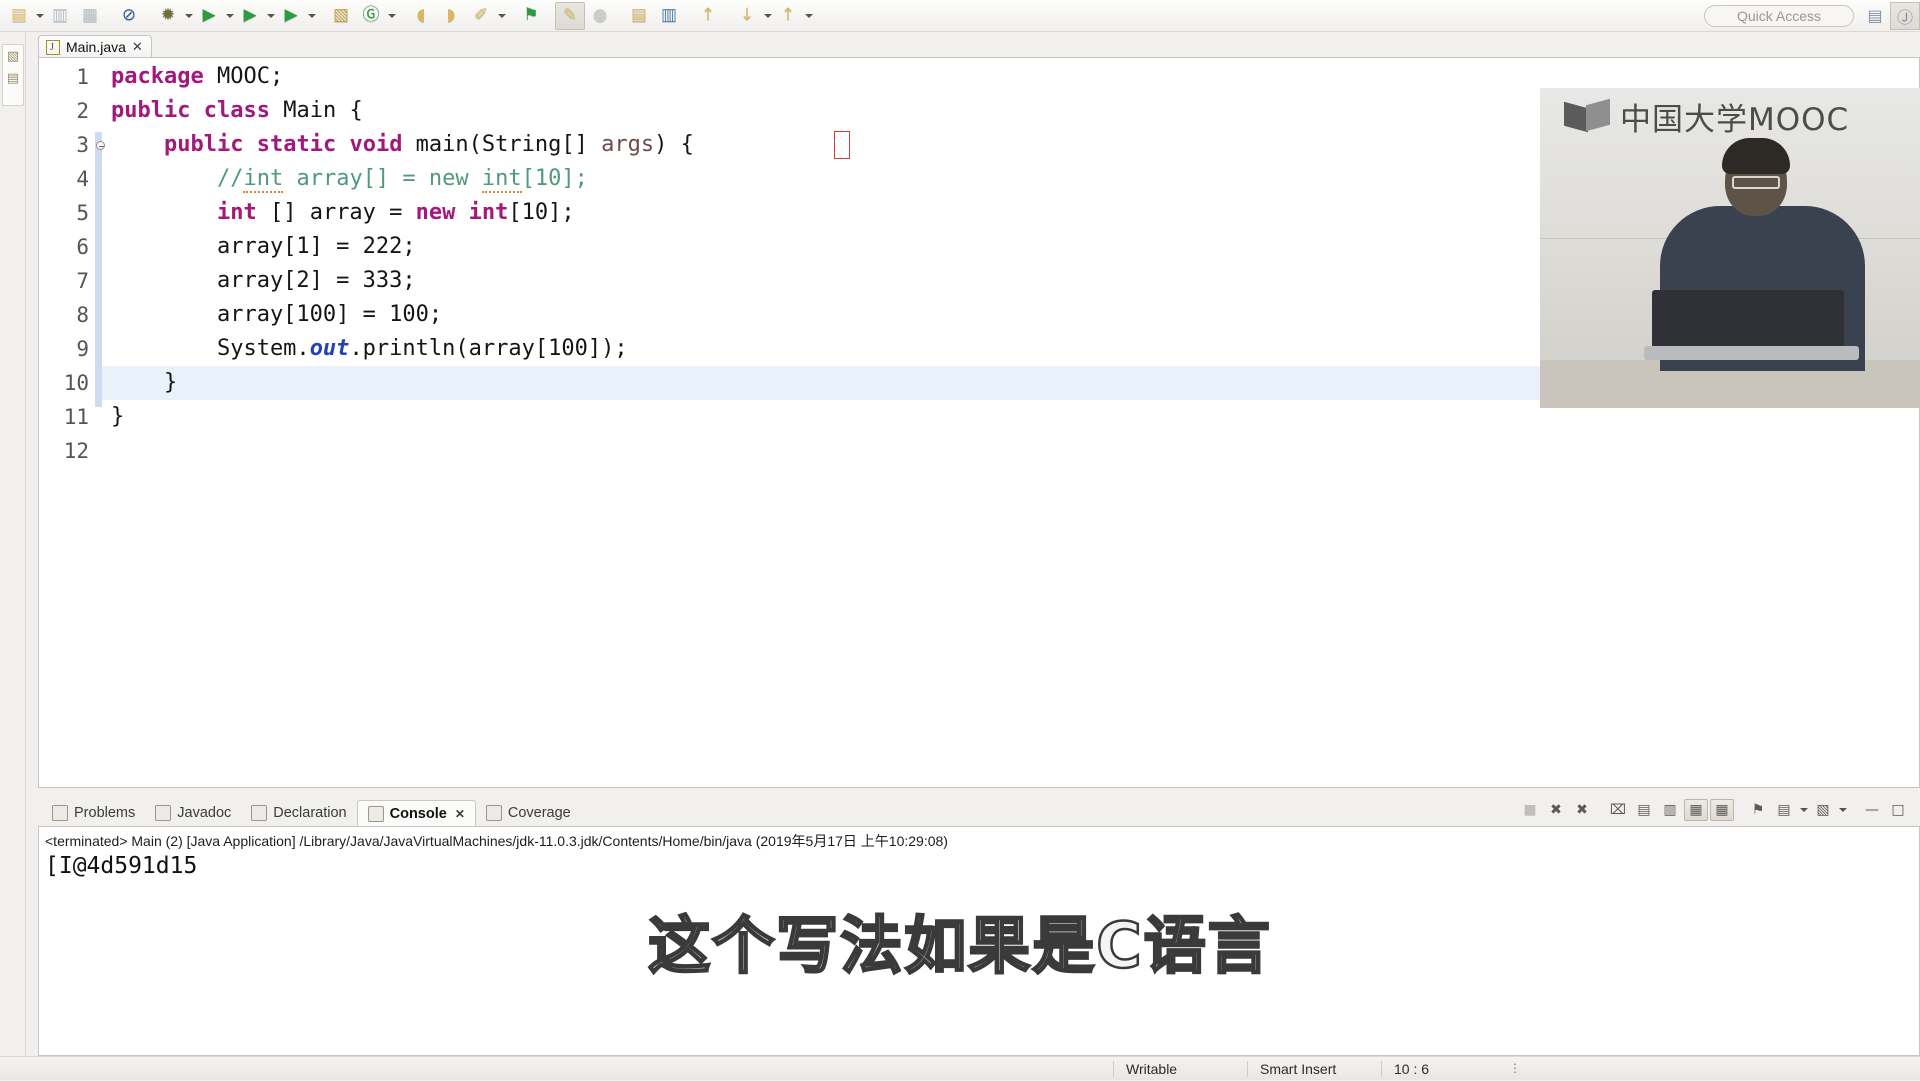 This screenshot has width=1920, height=1081. I want to click on run-dropdown-arrow, so click(229, 16).